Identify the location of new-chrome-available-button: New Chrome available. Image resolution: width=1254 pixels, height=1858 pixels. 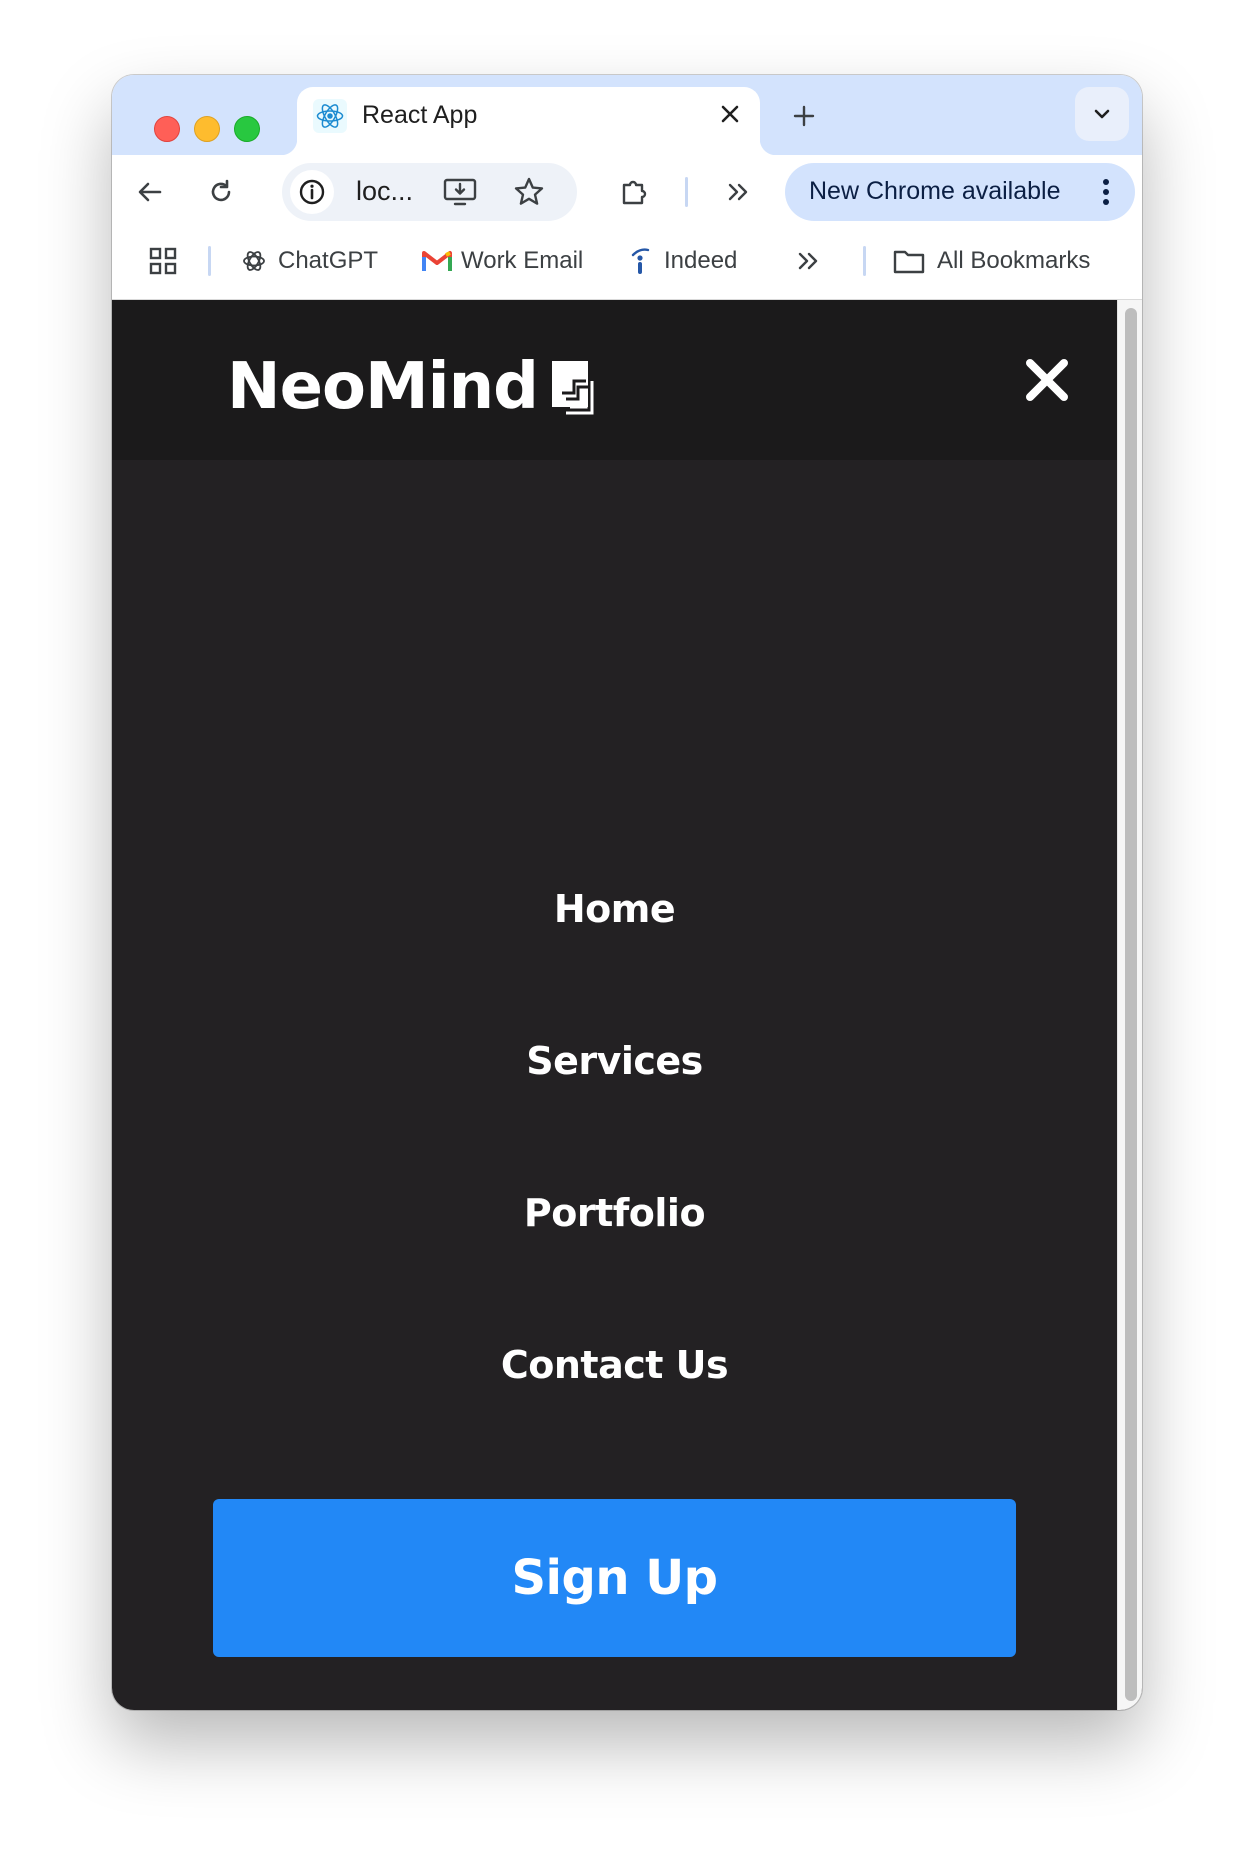
(960, 192).